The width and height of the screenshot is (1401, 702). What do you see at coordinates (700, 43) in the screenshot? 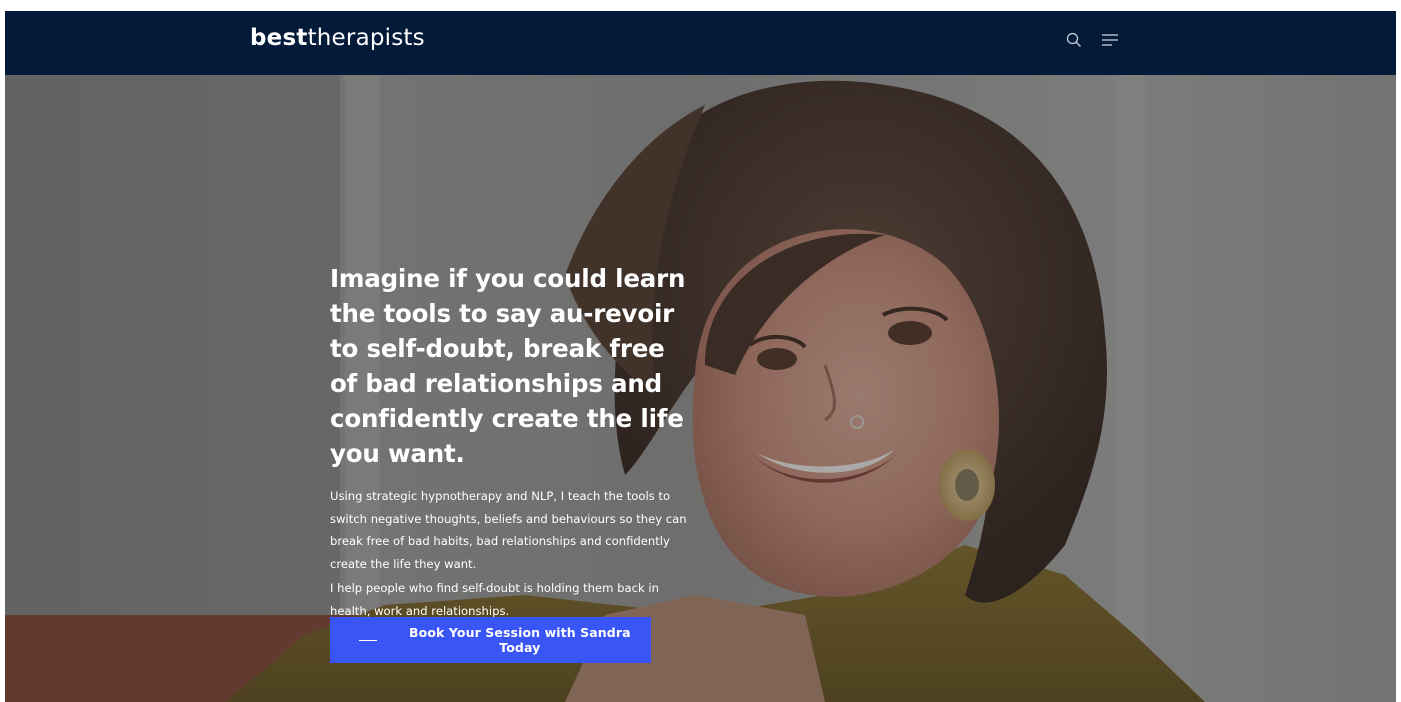
I see `site-header: besttherapists` at bounding box center [700, 43].